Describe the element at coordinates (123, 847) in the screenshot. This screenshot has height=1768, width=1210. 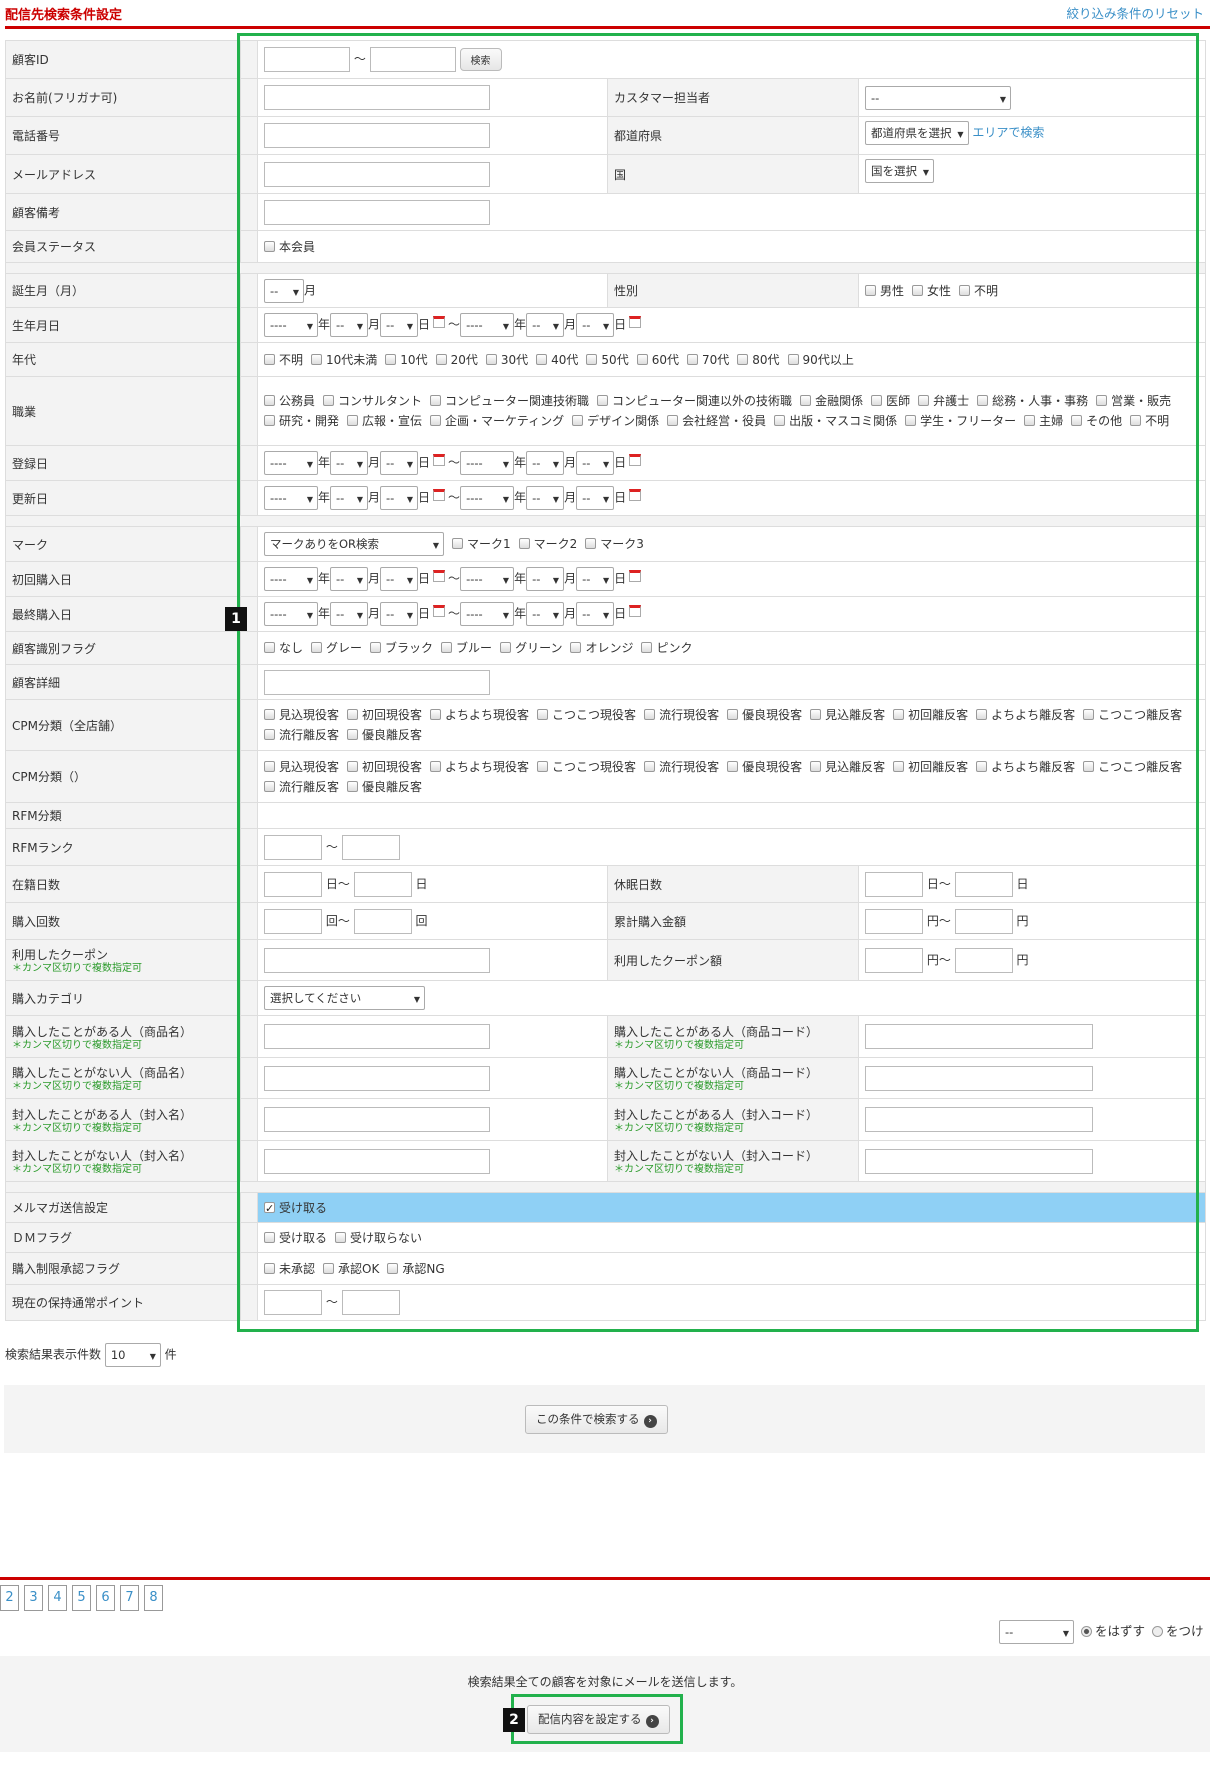
I see `label-rfm-rank: RFMランク` at that location.